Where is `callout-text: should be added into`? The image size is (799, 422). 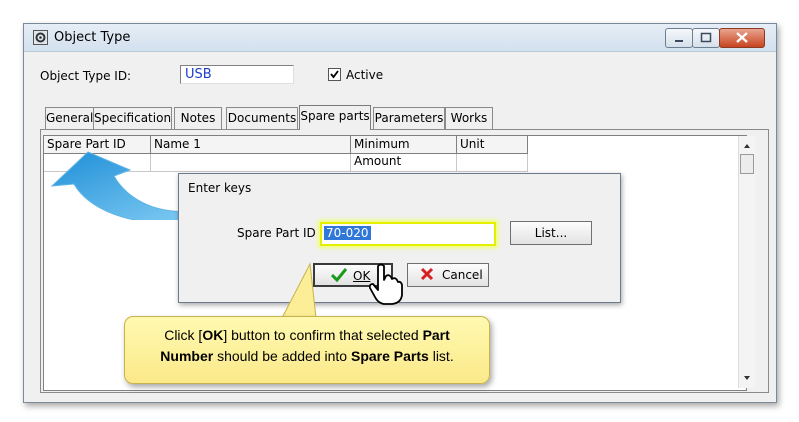 callout-text: should be added into is located at coordinates (282, 356).